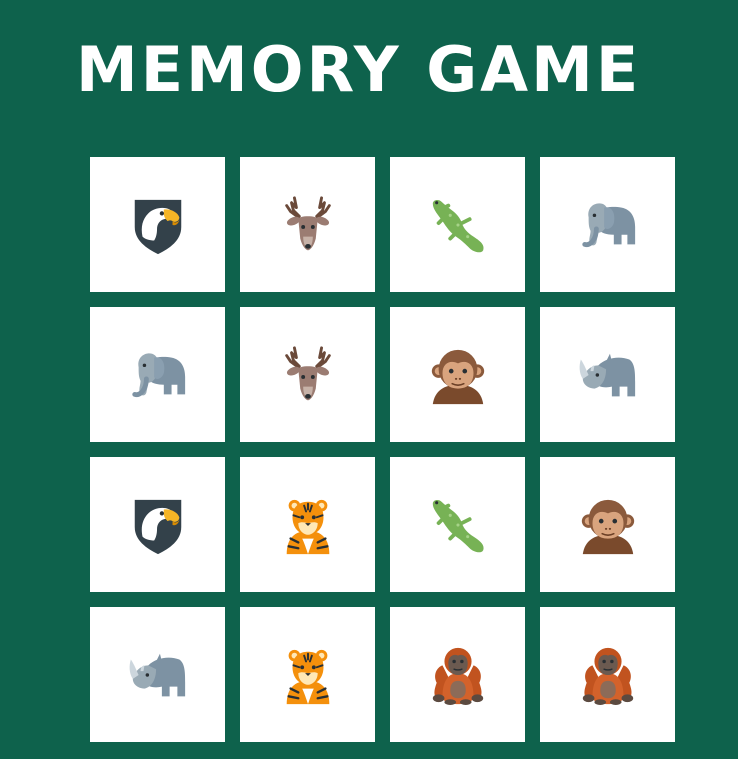 This screenshot has height=759, width=738. I want to click on page-title: MEMORY GAME, so click(359, 69).